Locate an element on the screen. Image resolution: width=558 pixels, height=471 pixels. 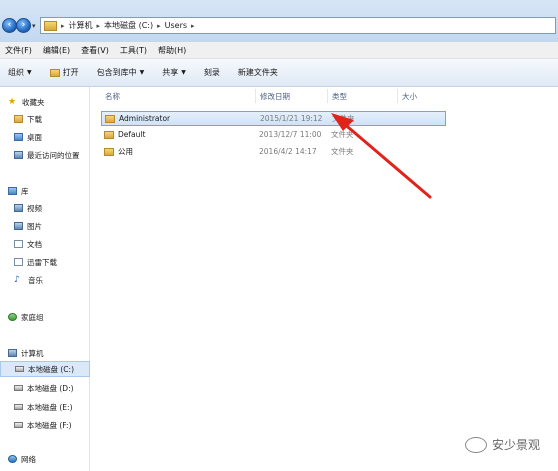
watermark-text: 安少景观 is located at coordinates (516, 445).